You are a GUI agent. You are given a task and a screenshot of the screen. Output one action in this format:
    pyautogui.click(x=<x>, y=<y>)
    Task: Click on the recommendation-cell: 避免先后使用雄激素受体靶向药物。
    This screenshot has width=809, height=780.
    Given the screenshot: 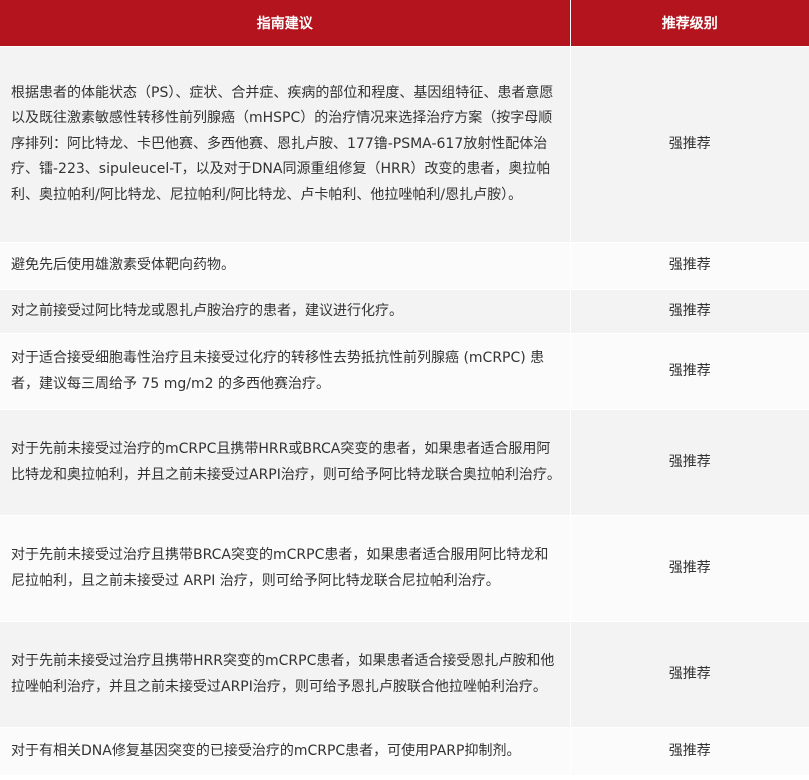 What is the action you would take?
    pyautogui.click(x=285, y=266)
    